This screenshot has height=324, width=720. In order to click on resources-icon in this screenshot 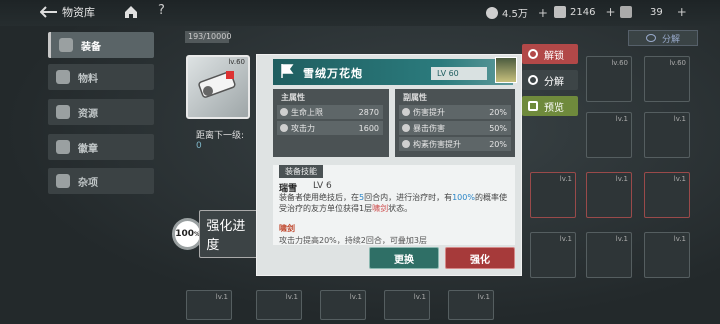, I will do `click(63, 112)`.